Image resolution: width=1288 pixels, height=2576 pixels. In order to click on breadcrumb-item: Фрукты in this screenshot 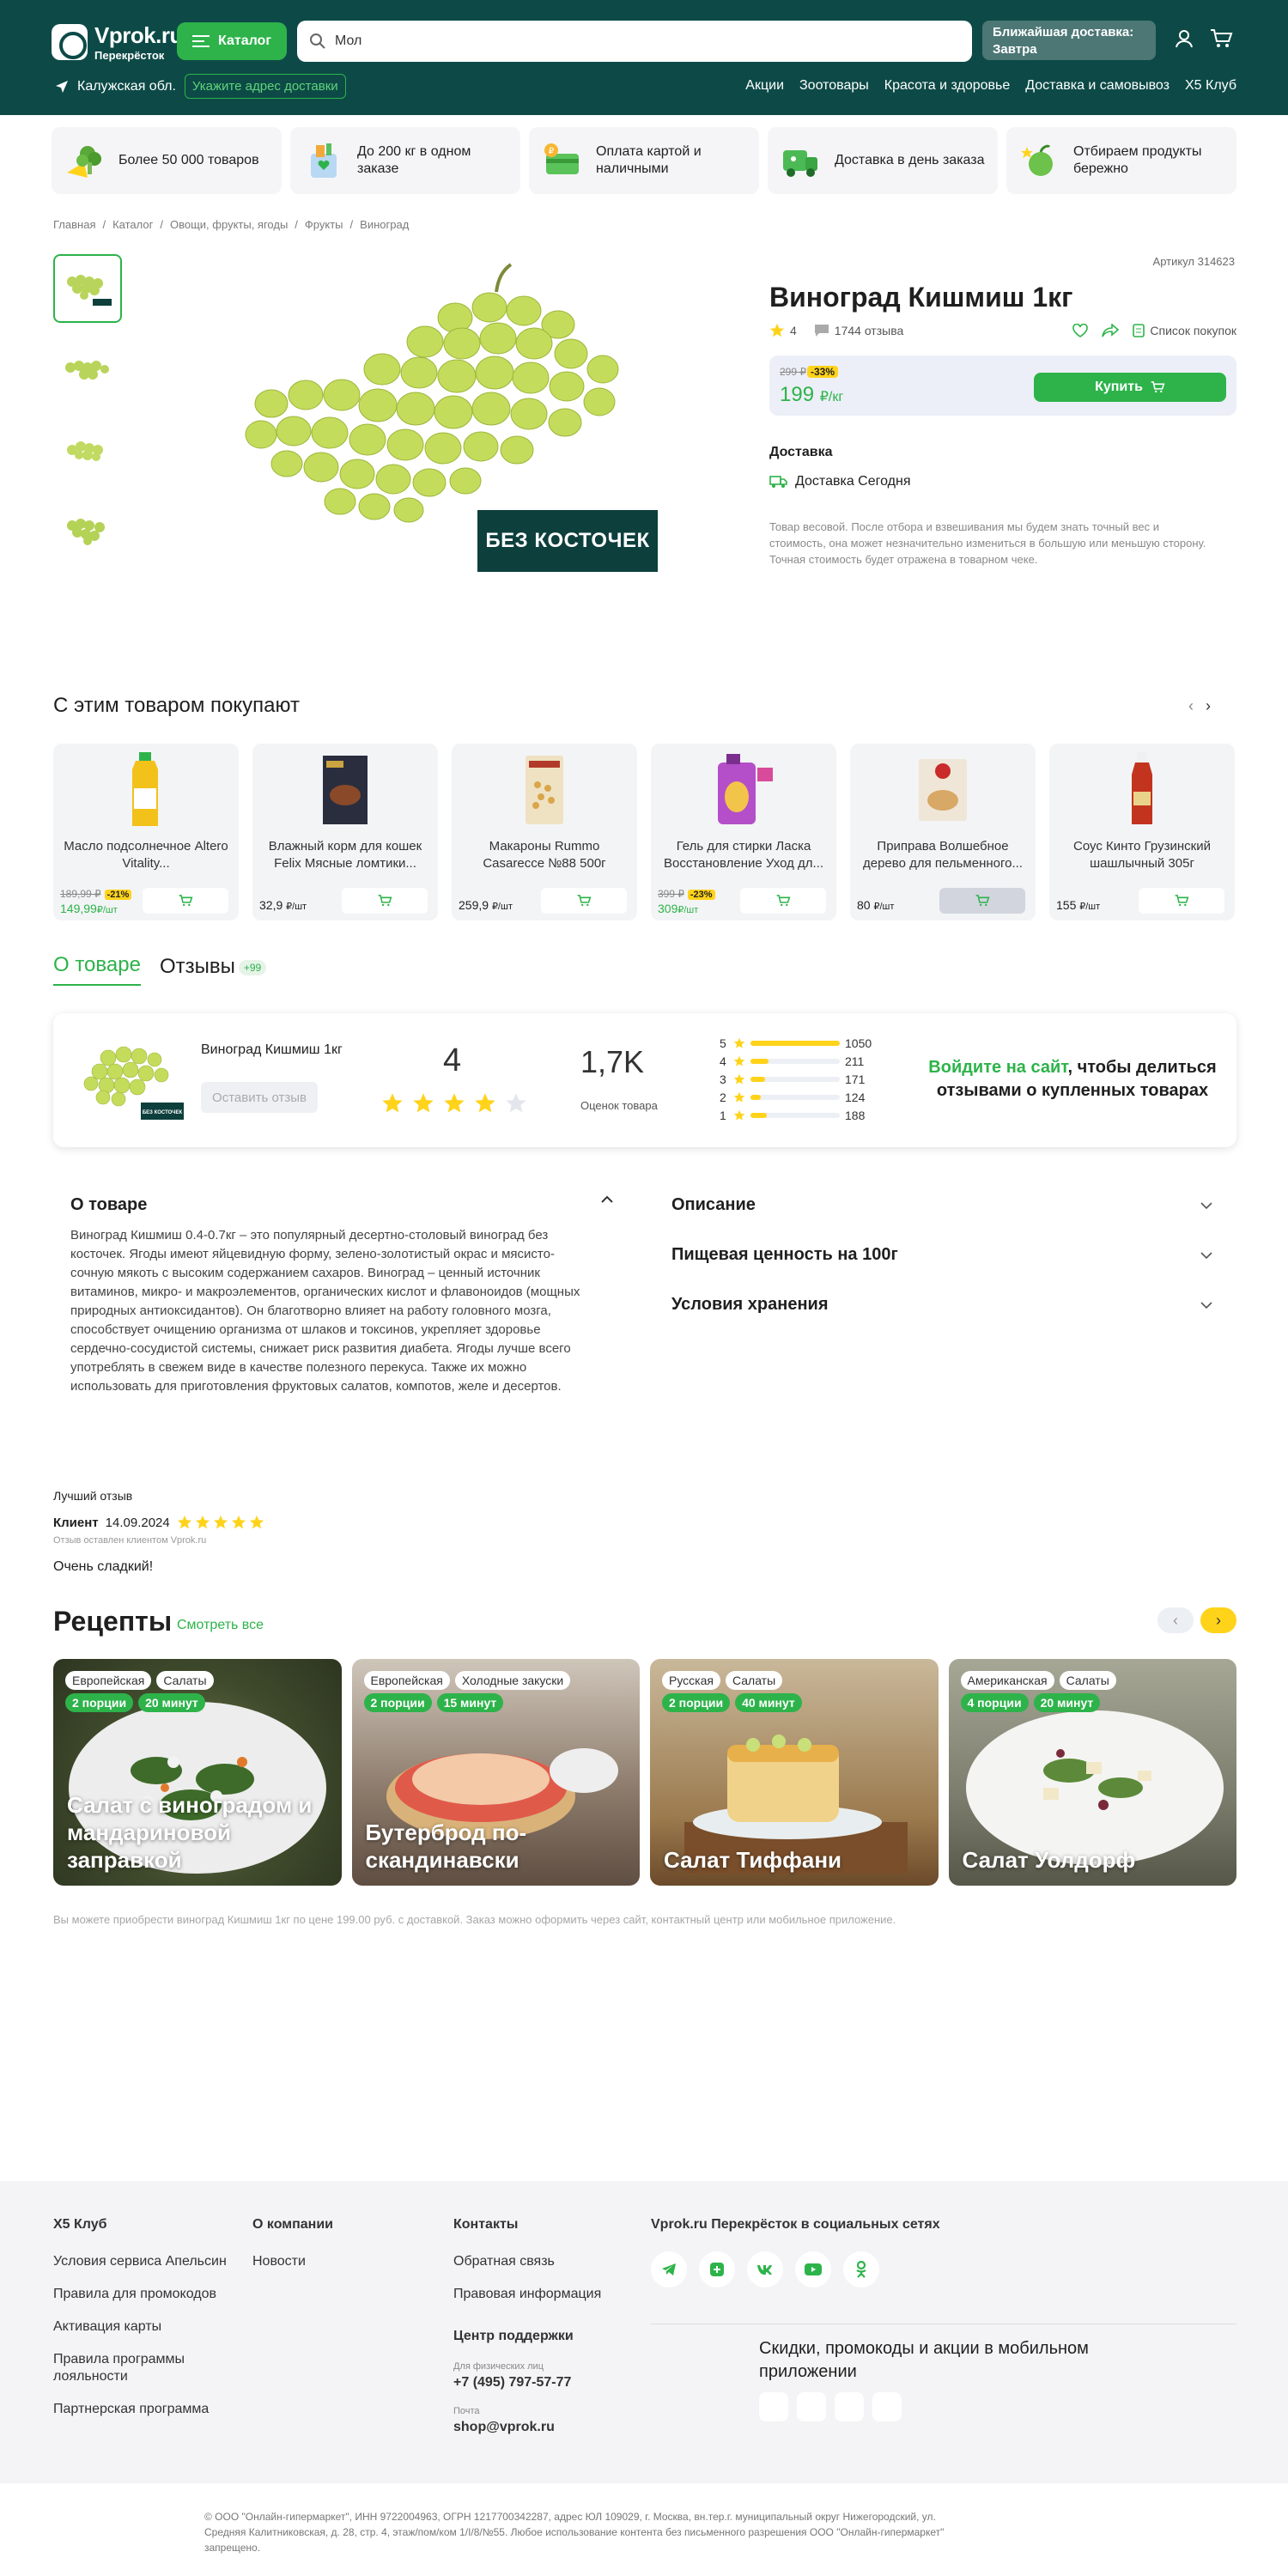, I will do `click(324, 225)`.